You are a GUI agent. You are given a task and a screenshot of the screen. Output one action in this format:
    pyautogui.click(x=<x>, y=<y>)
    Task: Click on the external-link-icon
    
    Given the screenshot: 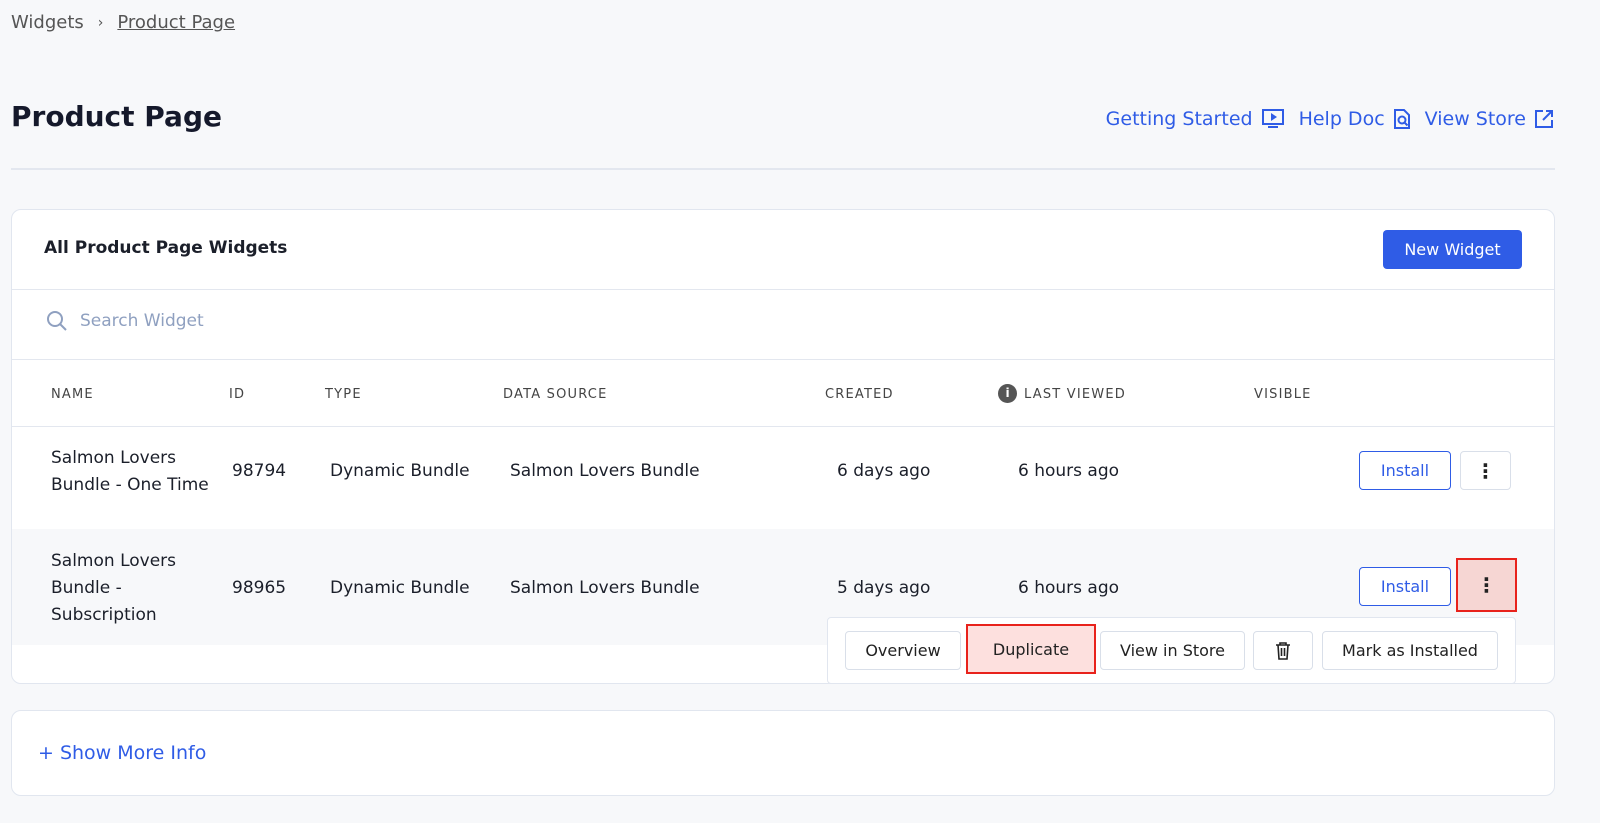 What is the action you would take?
    pyautogui.click(x=1544, y=119)
    